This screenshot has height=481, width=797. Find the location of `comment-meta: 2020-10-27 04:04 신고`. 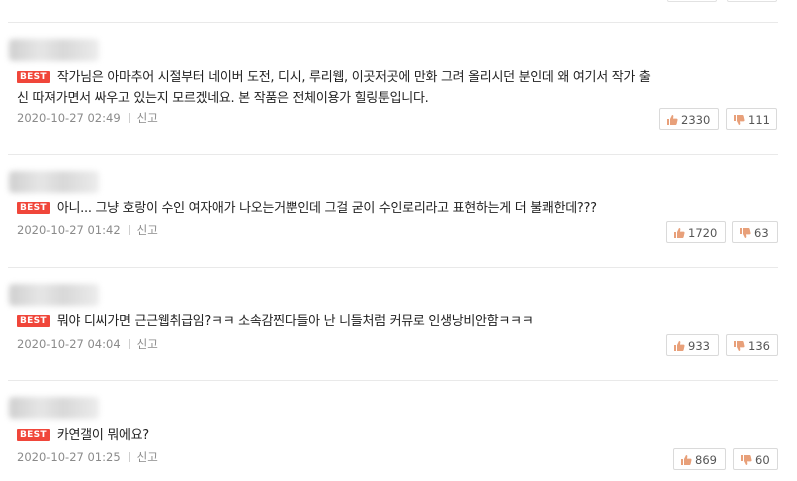

comment-meta: 2020-10-27 04:04 신고 is located at coordinates (87, 344).